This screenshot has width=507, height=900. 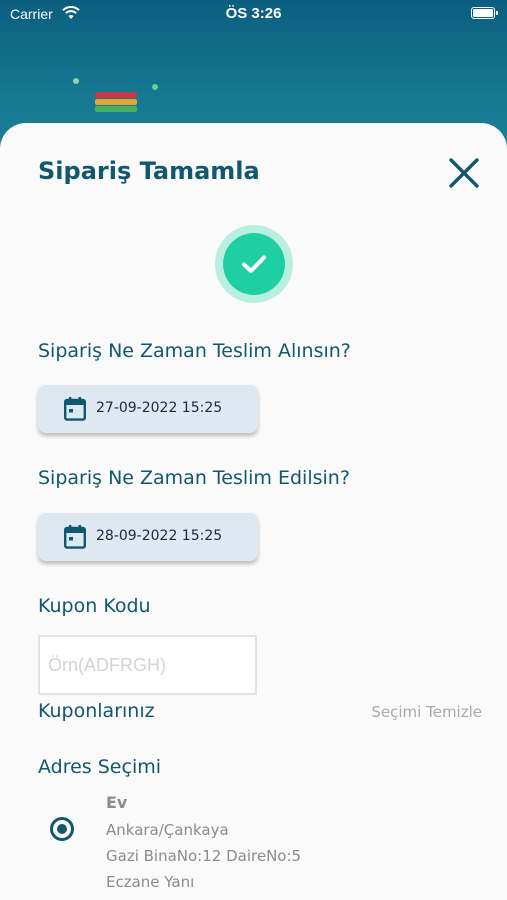 I want to click on pickup-time-label: Sipariş Ne Zaman Teslim Alınsın?, so click(x=194, y=351).